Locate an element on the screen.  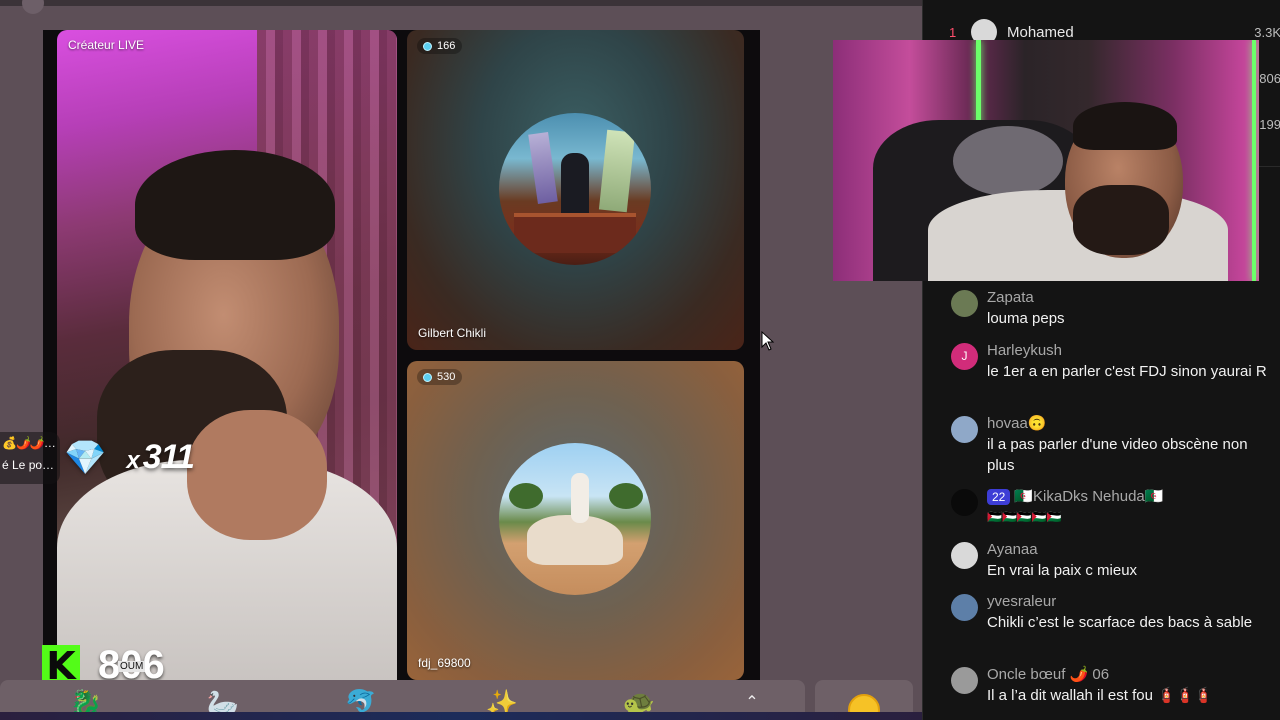
guest-name: fdj_69800 is located at coordinates (444, 663).